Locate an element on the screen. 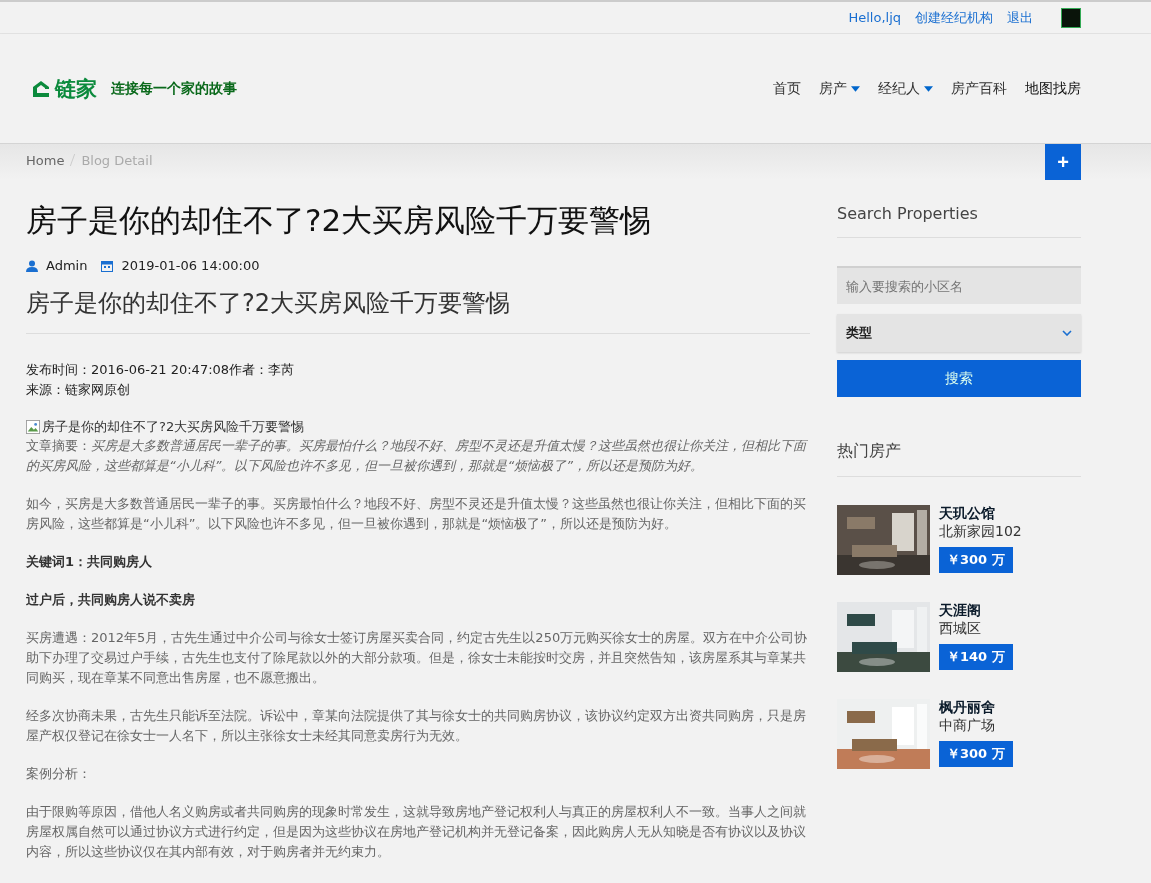 The height and width of the screenshot is (883, 1151). sidebar-heading: Search Properties is located at coordinates (959, 221).